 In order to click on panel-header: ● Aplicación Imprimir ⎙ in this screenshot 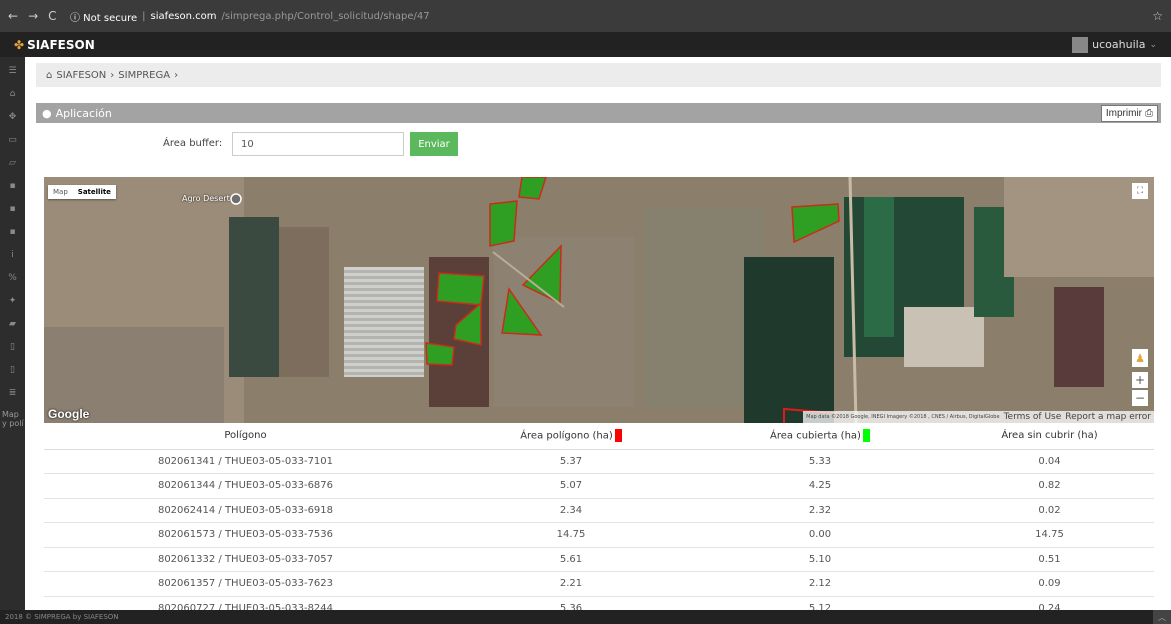, I will do `click(598, 113)`.